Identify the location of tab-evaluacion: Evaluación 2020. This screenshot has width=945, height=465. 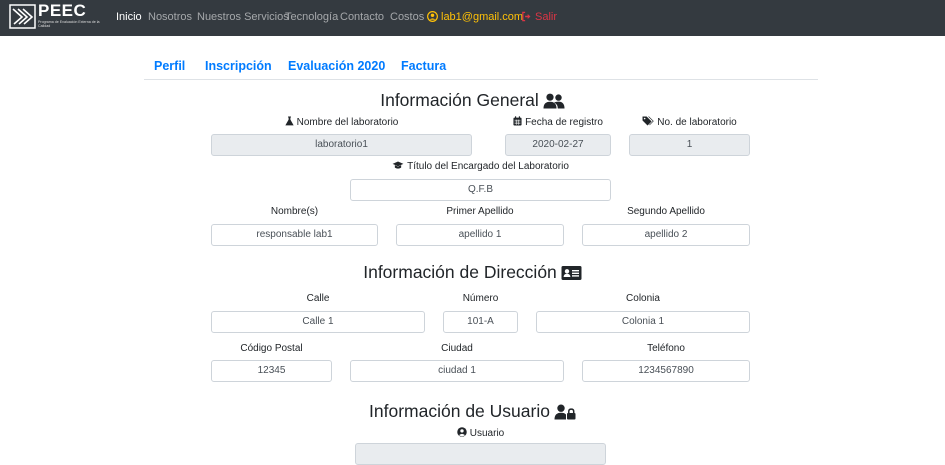
(336, 66).